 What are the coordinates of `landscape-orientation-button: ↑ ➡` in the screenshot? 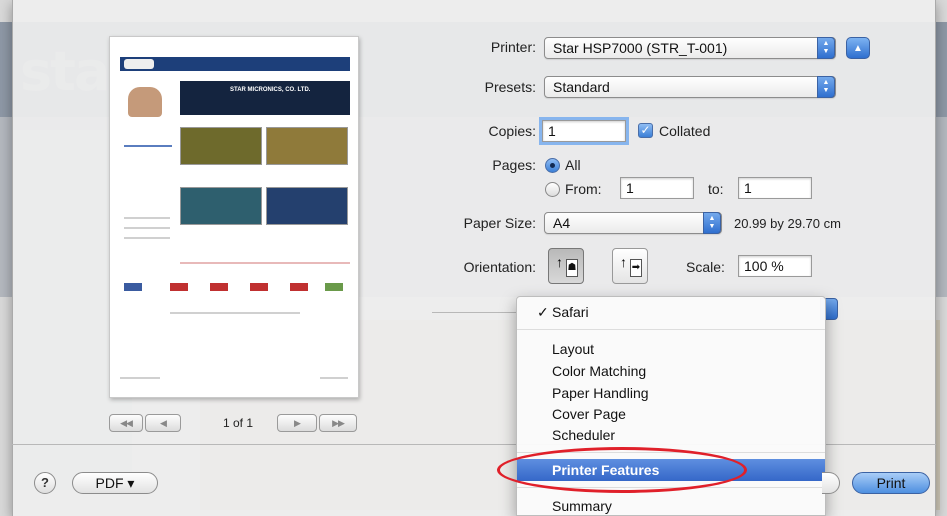 It's located at (630, 266).